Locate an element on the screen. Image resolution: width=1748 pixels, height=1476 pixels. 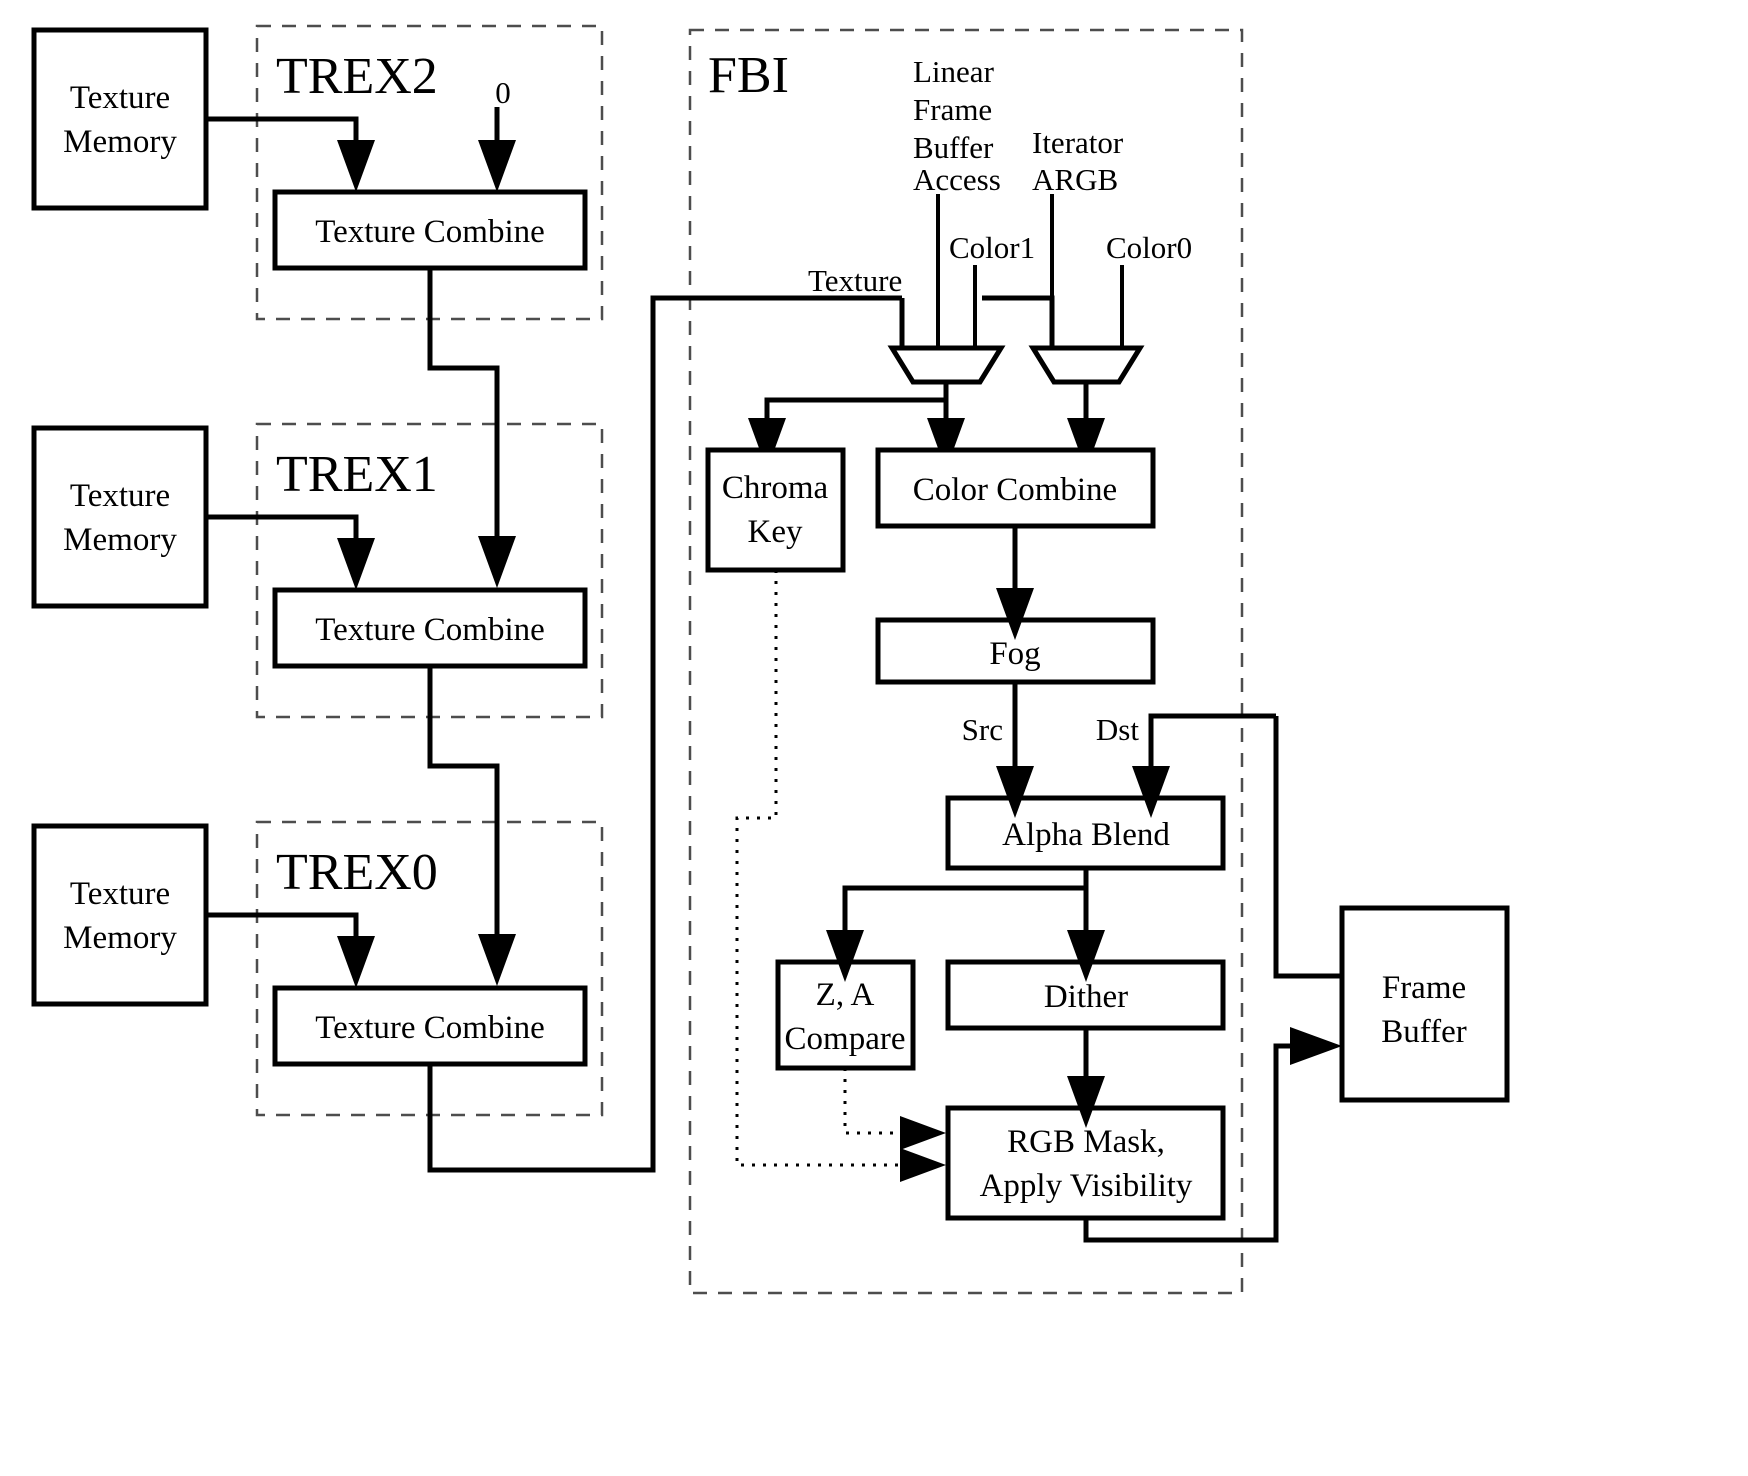
arrow-rgbmask-to-framebuffer is located at coordinates (1316, 1046).